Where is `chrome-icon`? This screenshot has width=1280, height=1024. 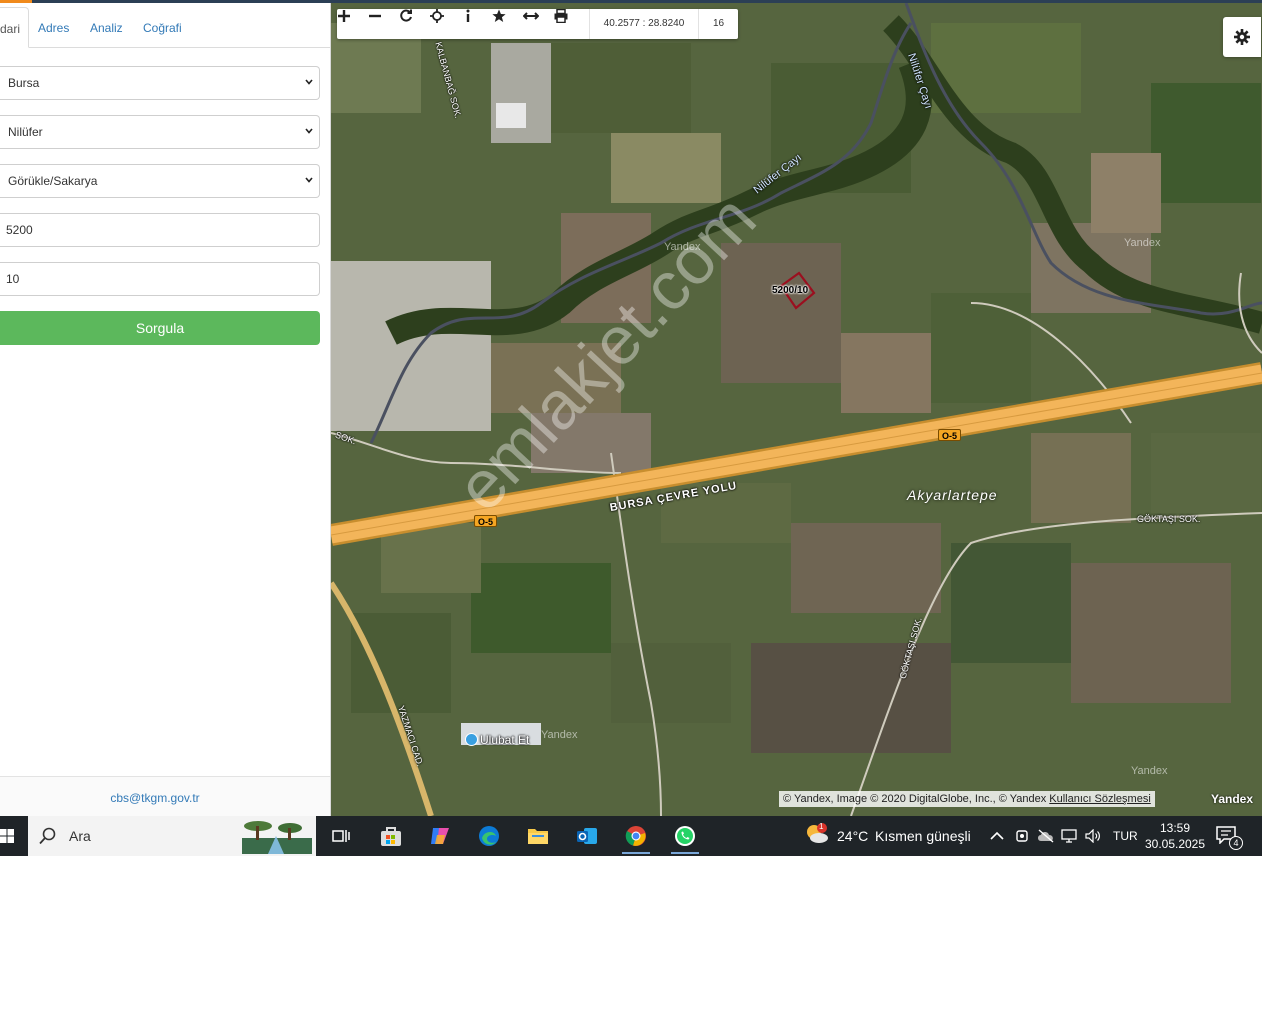
chrome-icon is located at coordinates (635, 836).